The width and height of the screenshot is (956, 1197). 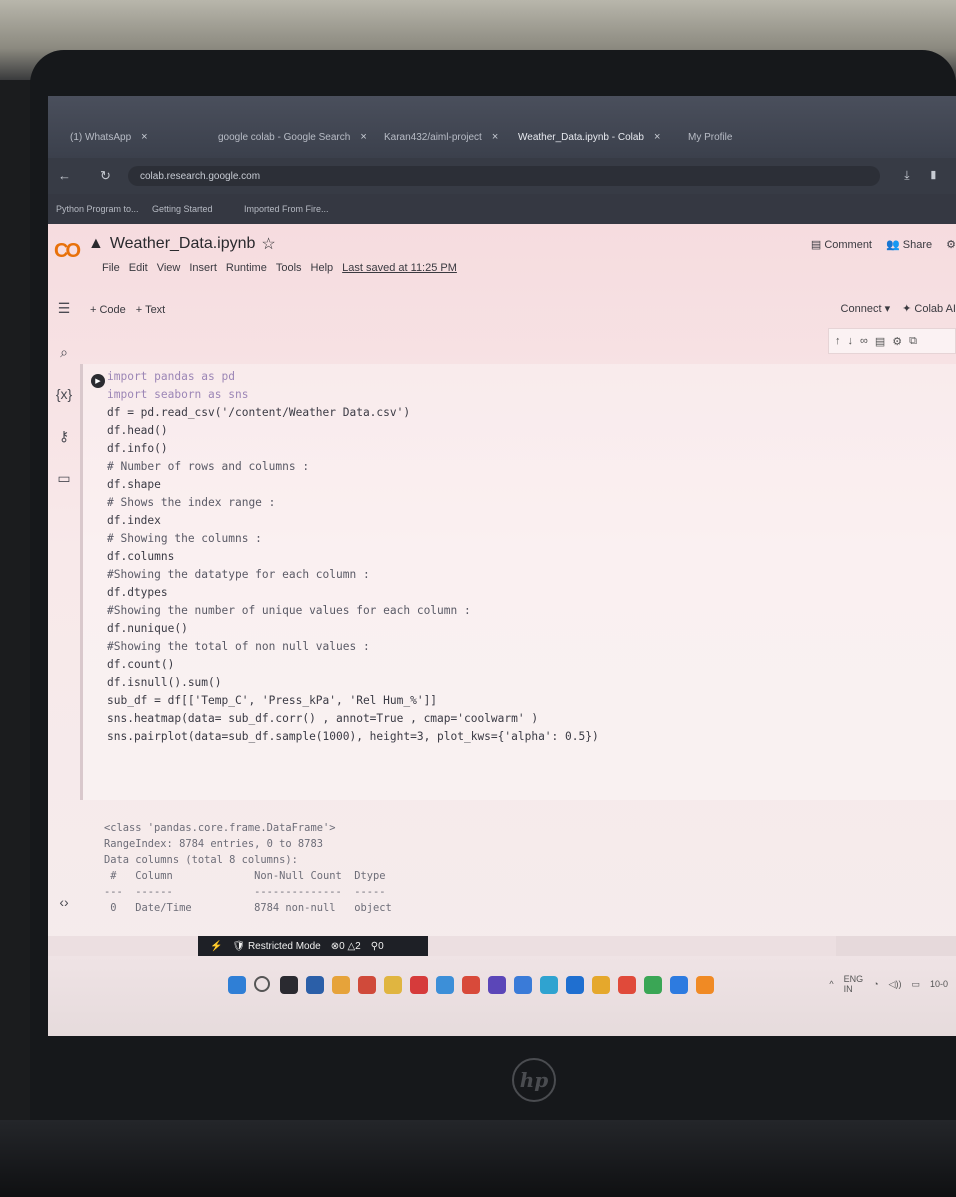 What do you see at coordinates (831, 984) in the screenshot?
I see `chevron-up-icon: ^` at bounding box center [831, 984].